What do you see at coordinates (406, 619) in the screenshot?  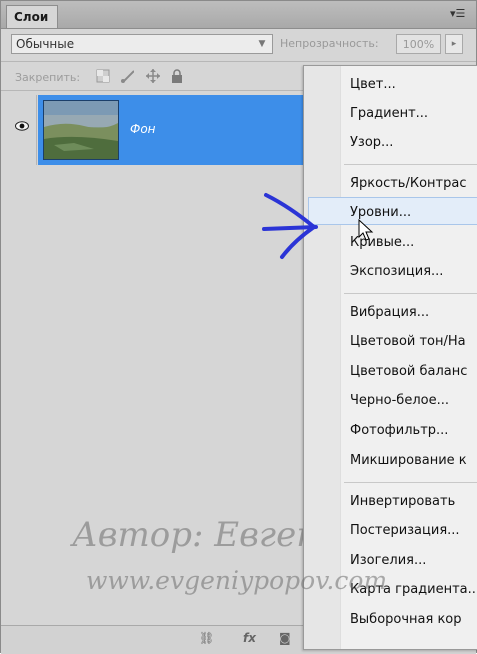 I see `menu-item-selective-color: Выборочная кор` at bounding box center [406, 619].